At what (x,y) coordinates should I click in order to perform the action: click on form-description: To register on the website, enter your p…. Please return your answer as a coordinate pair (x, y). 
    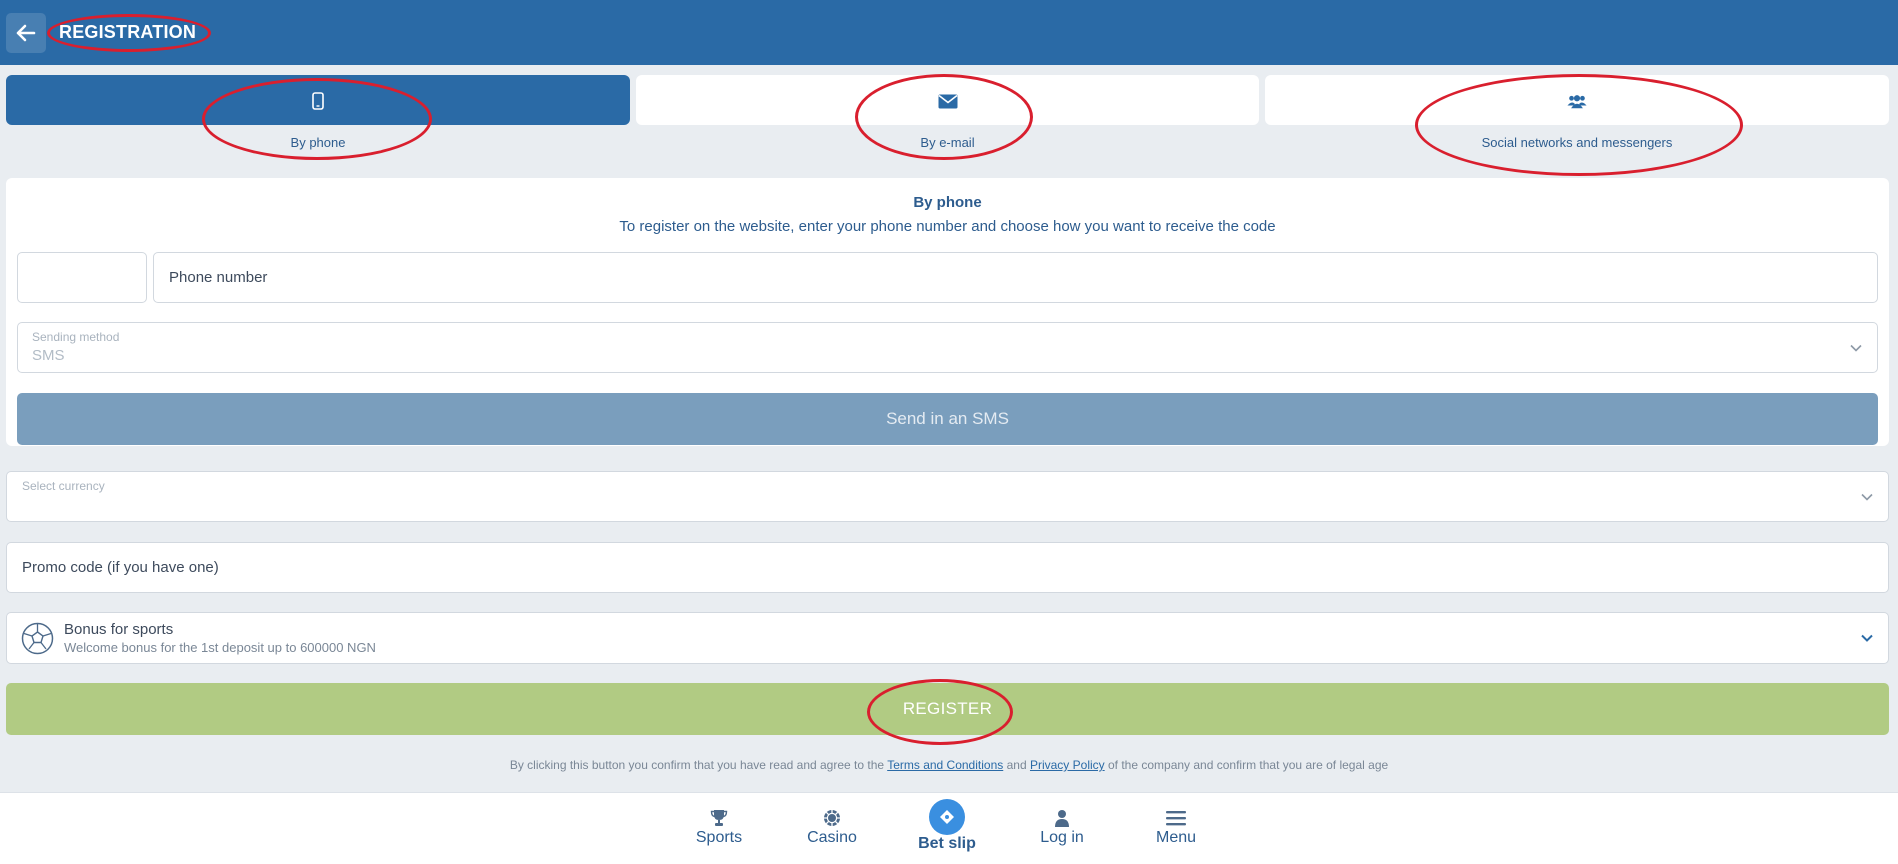
    Looking at the image, I should click on (947, 226).